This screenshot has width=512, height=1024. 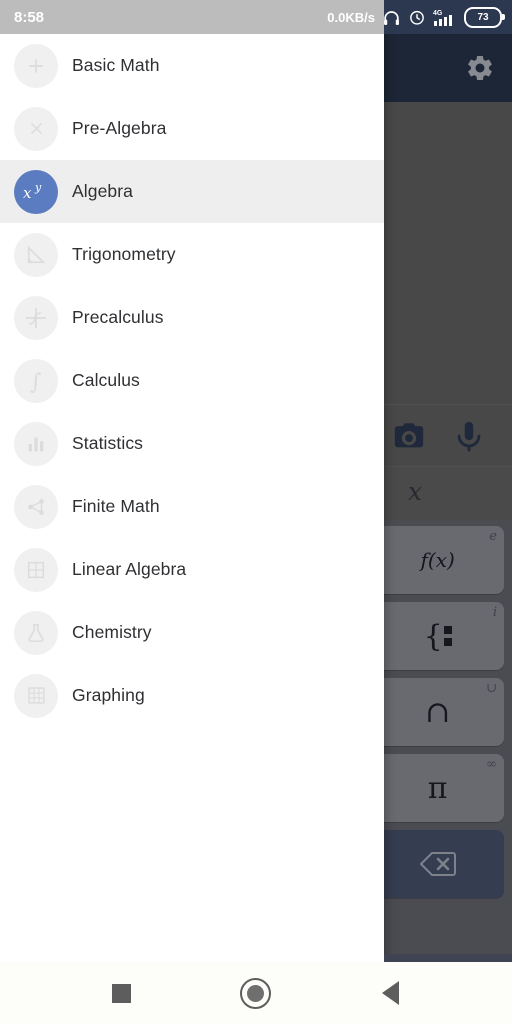 What do you see at coordinates (36, 632) in the screenshot?
I see `flask-icon` at bounding box center [36, 632].